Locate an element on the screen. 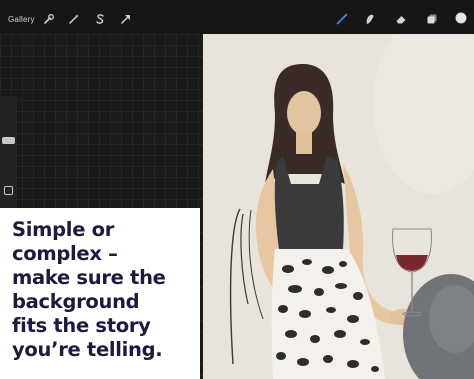 This screenshot has height=379, width=474. transform-arrow-icon is located at coordinates (126, 19).